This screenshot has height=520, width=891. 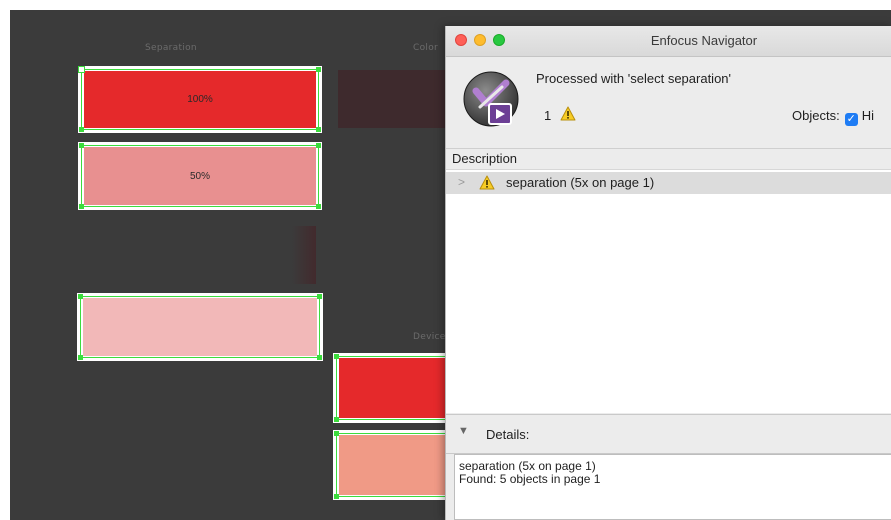 I want to click on objects-control: Objects: ✓ Hi, so click(x=833, y=117).